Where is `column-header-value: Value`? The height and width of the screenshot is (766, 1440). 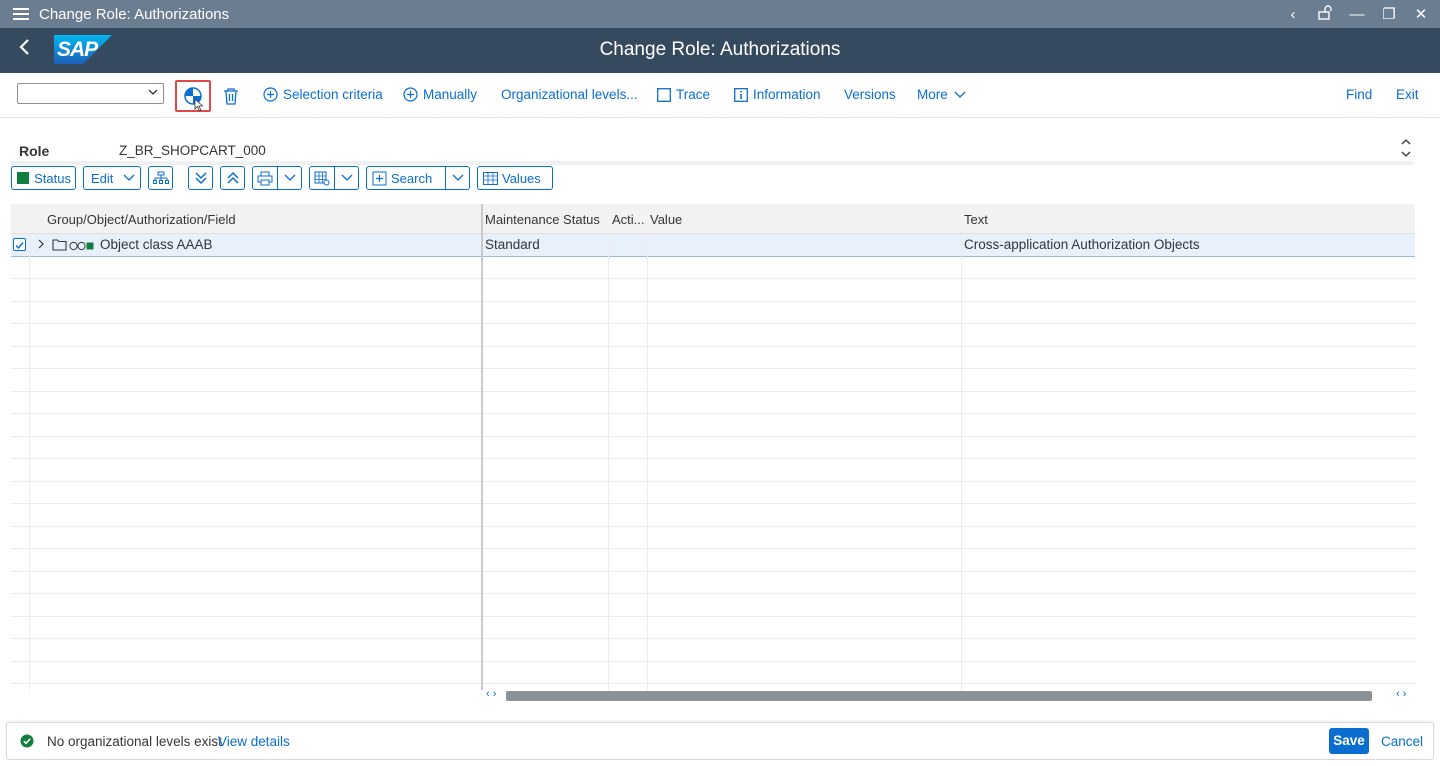 column-header-value: Value is located at coordinates (666, 219).